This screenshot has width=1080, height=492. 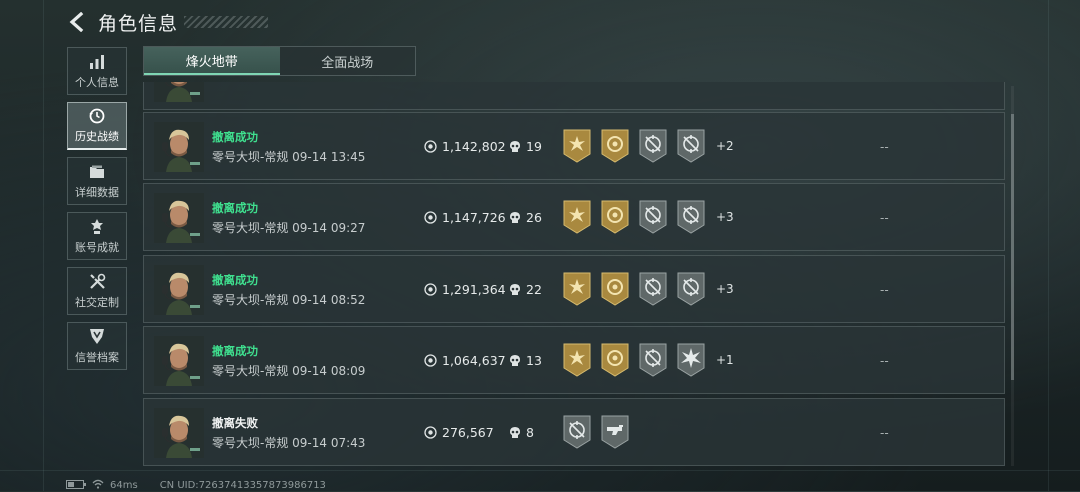 I want to click on list-item: 撤离成功零号大坝-常规 09-14 08:09 1,064,637 13 +1 --, so click(x=574, y=360).